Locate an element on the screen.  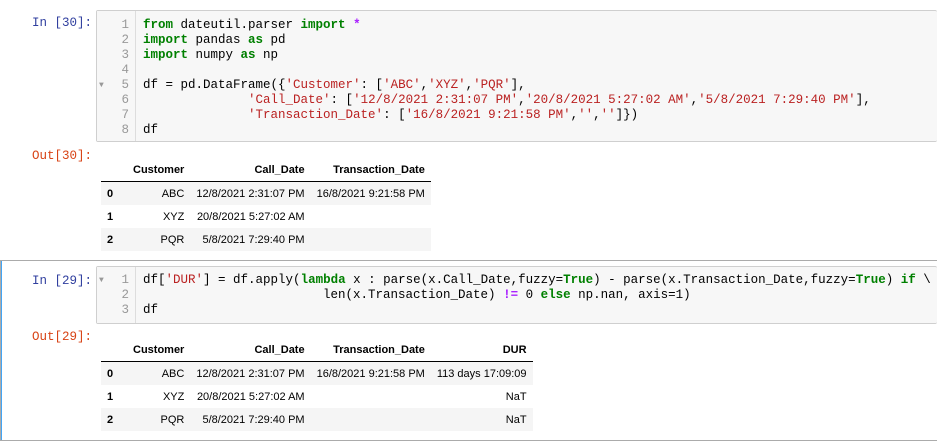
table-header-row: Customer Call_Date Transaction_Date is located at coordinates (266, 170).